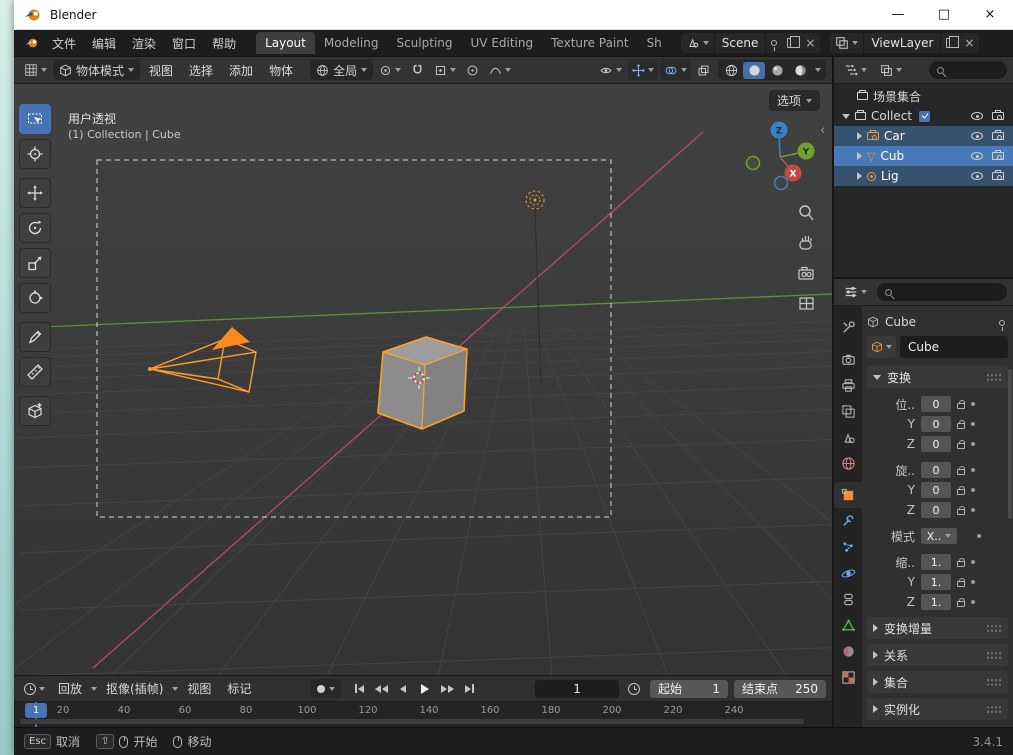  What do you see at coordinates (425, 689) in the screenshot?
I see `play-button` at bounding box center [425, 689].